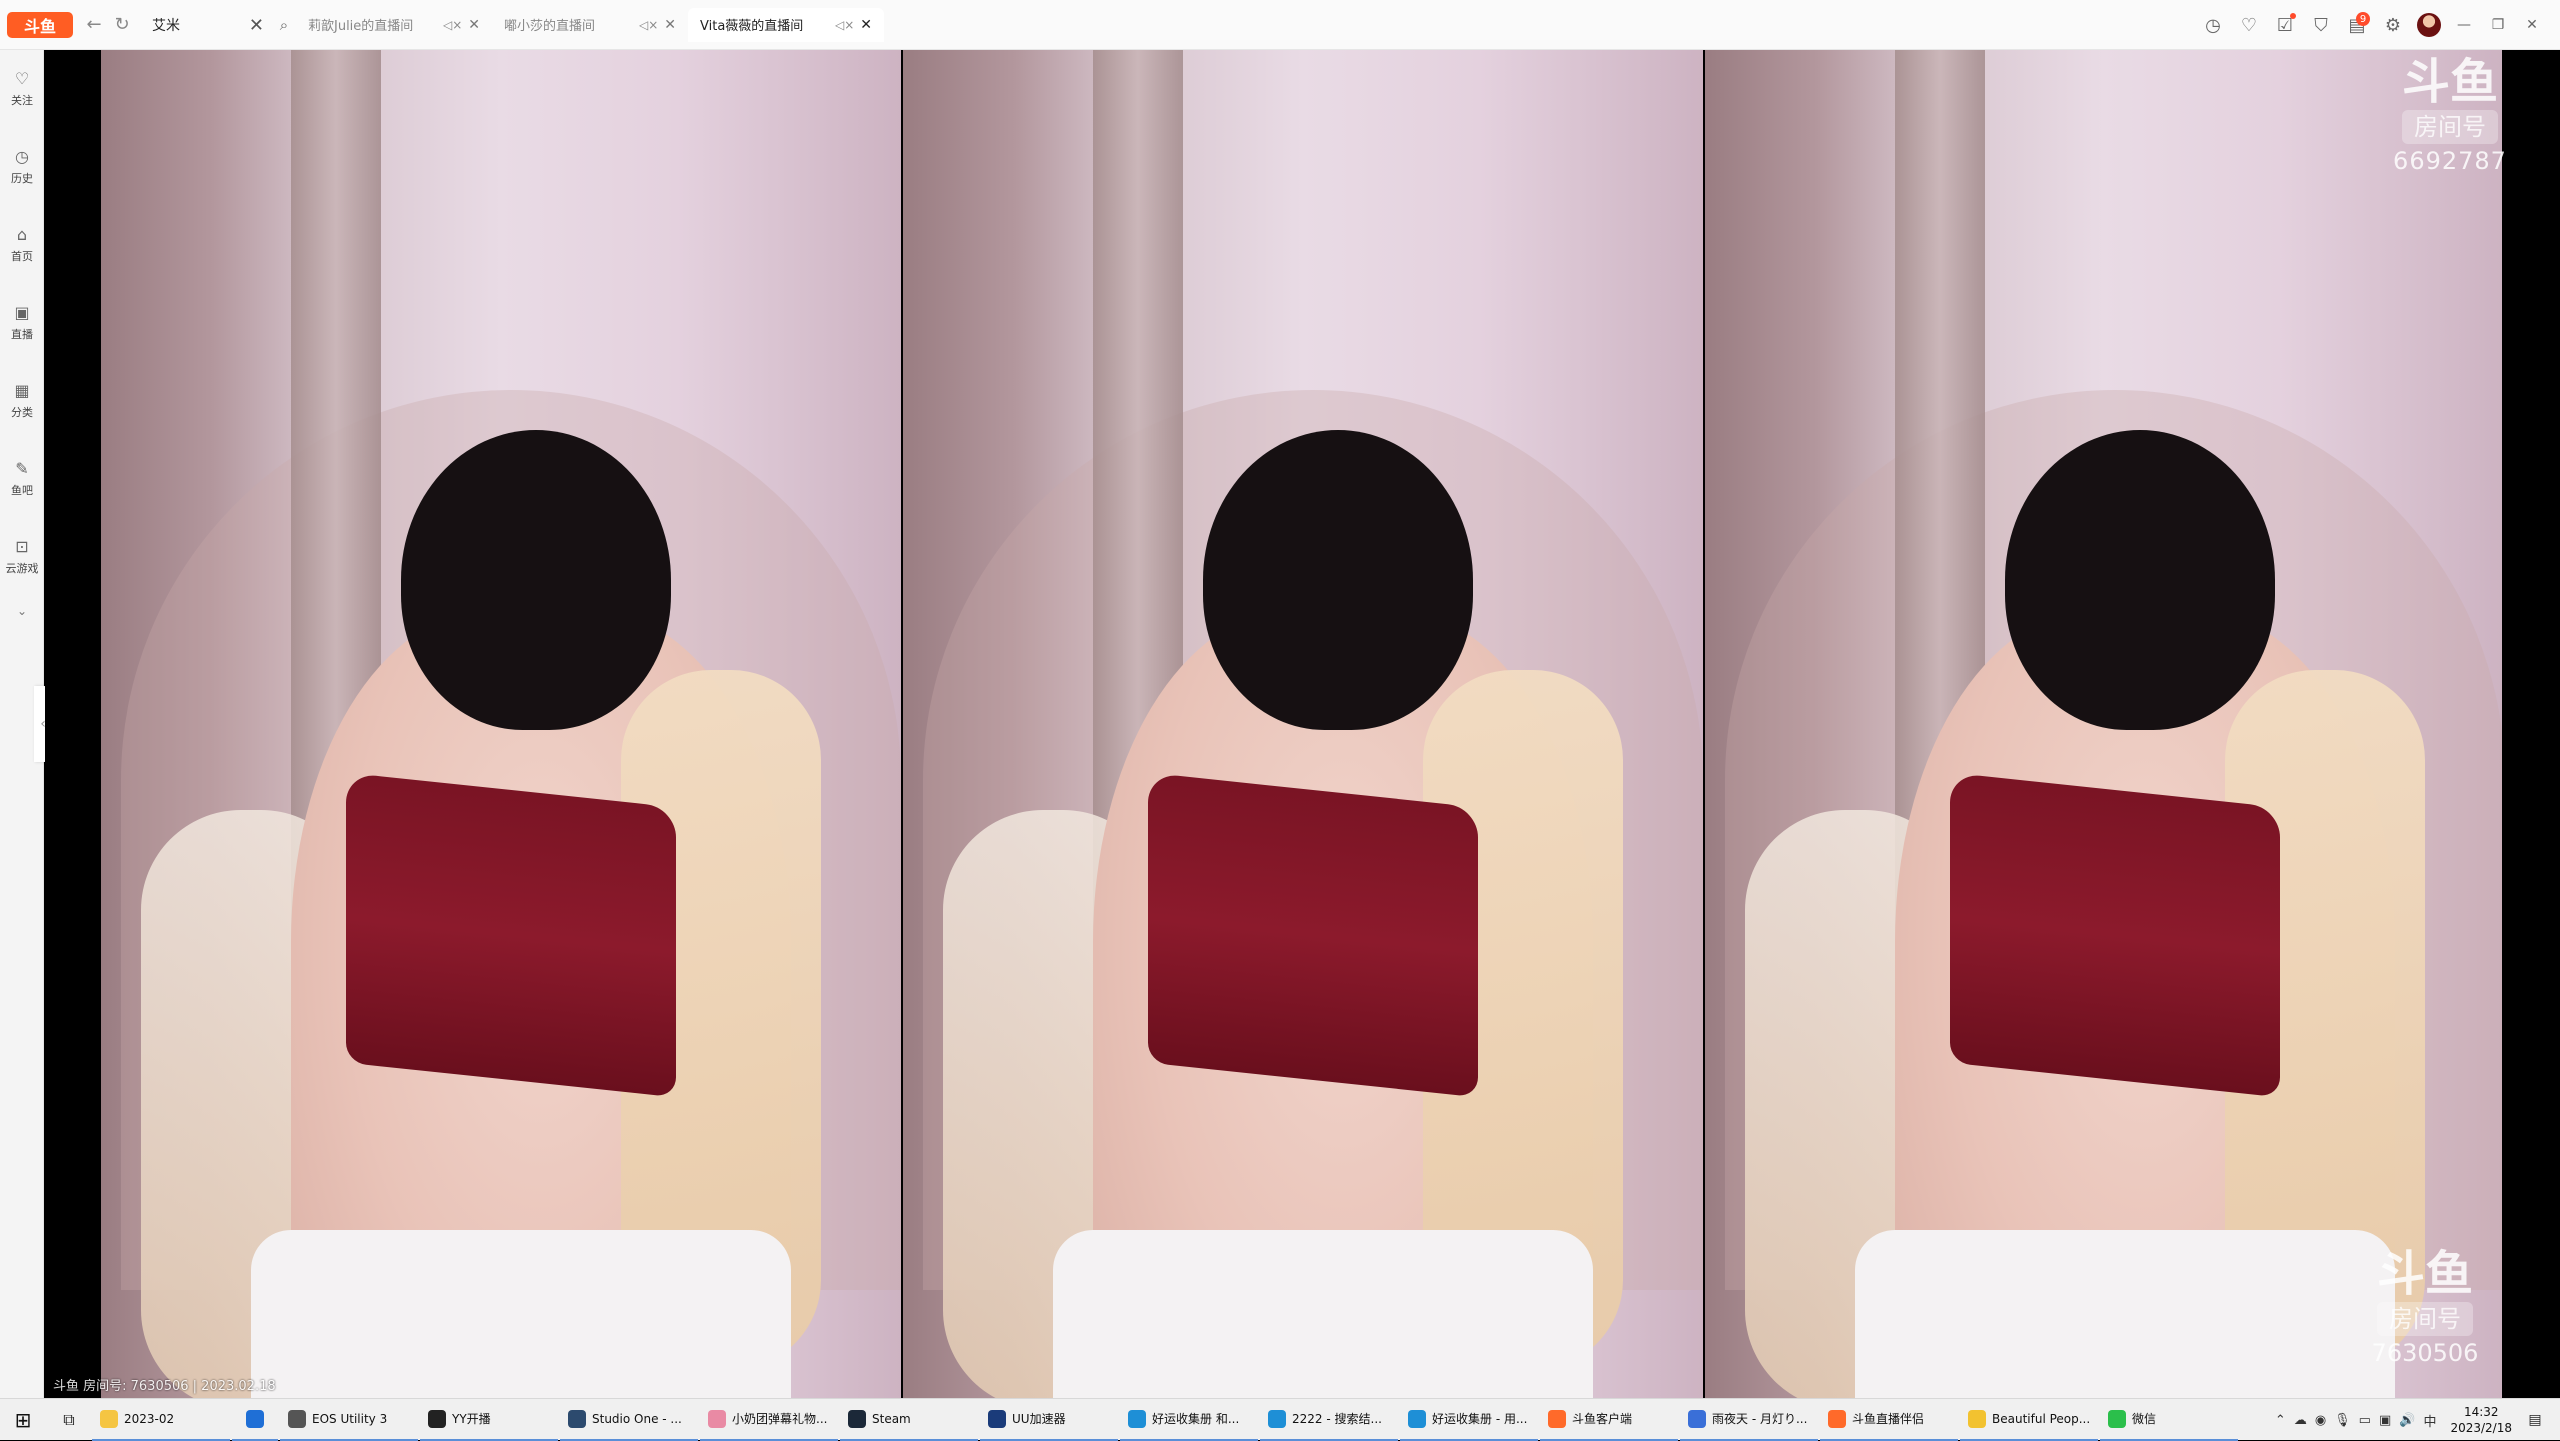 The height and width of the screenshot is (1441, 2560). I want to click on task-icon: ☑, so click(2285, 25).